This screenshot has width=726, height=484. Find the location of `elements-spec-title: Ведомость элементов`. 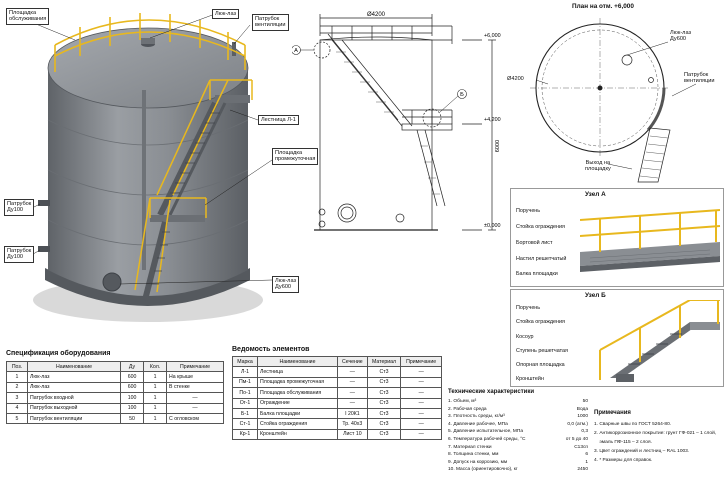

elements-spec-title: Ведомость элементов is located at coordinates (271, 349).